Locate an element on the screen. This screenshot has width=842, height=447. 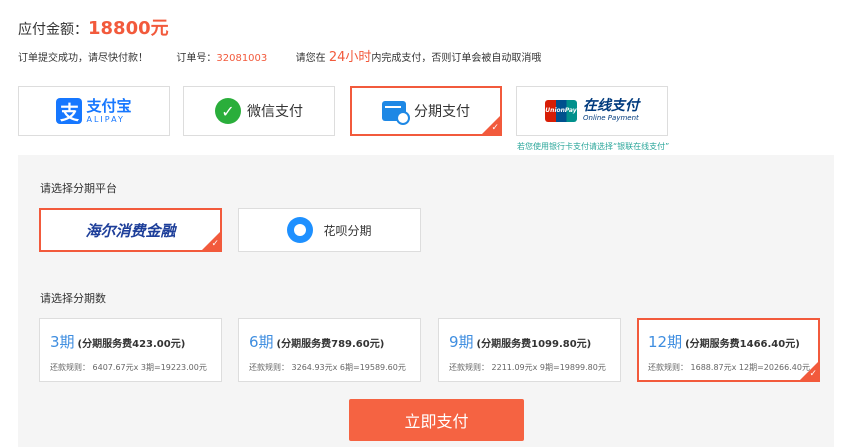
pay-method-alipay: 支 支付宝 ALIPAY is located at coordinates (94, 111).